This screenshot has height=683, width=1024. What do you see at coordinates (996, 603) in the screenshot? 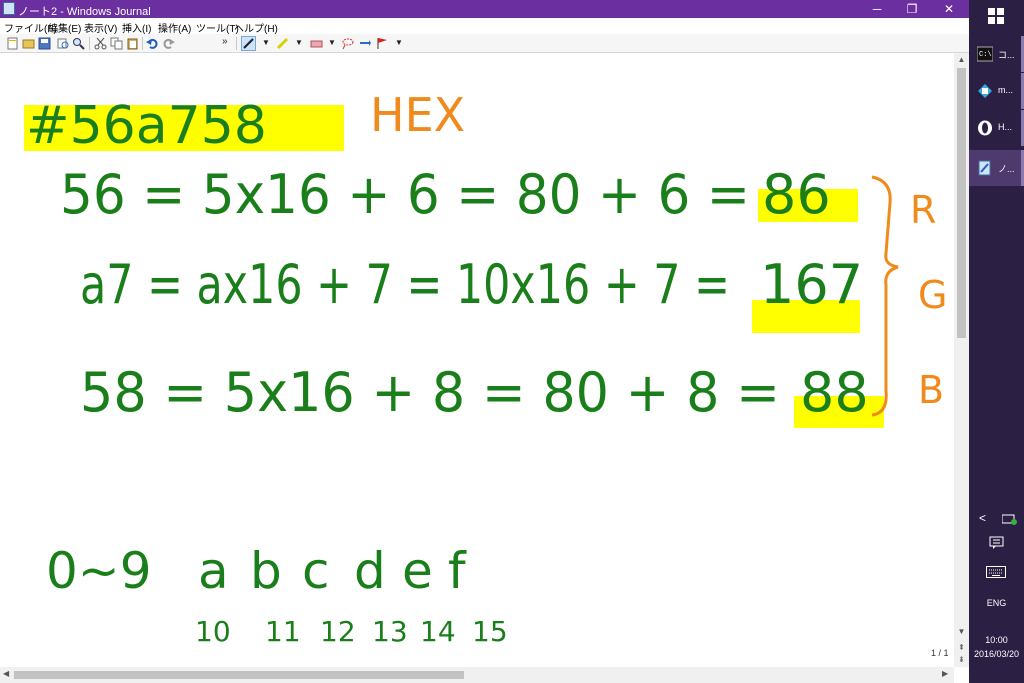
I see `input-language-indicator: ENG` at bounding box center [996, 603].